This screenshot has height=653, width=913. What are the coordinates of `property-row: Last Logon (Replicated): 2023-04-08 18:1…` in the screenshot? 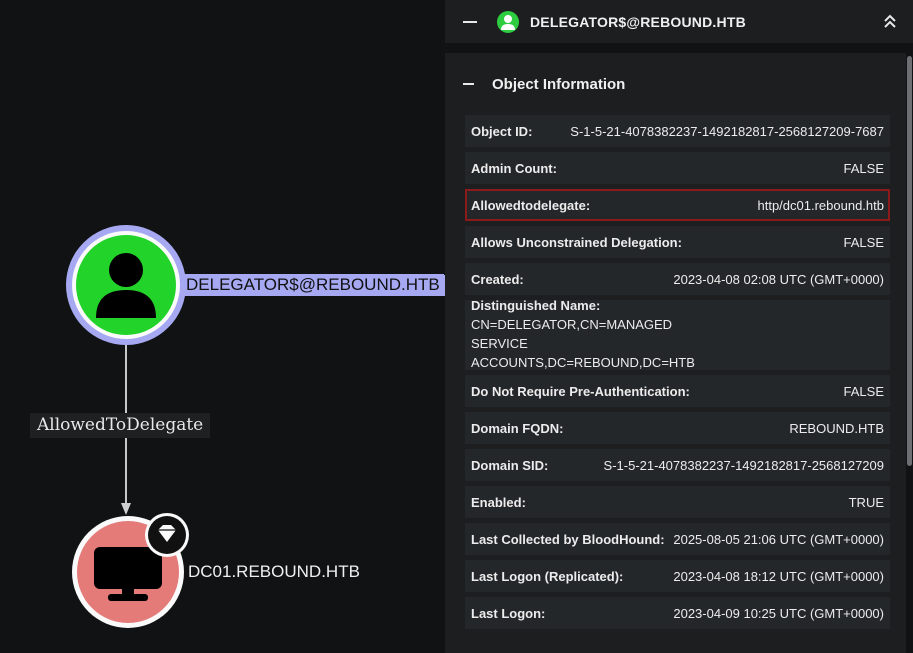 It's located at (677, 576).